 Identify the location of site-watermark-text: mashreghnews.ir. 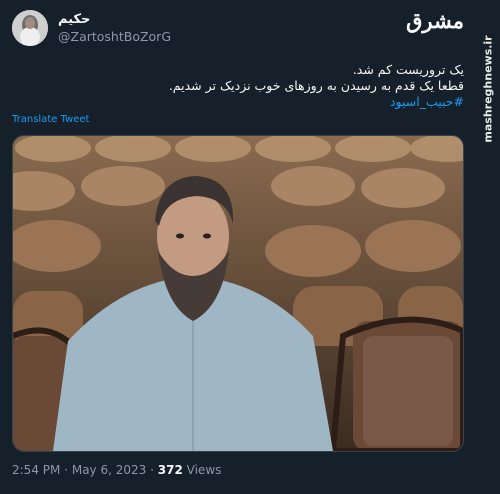
(488, 89).